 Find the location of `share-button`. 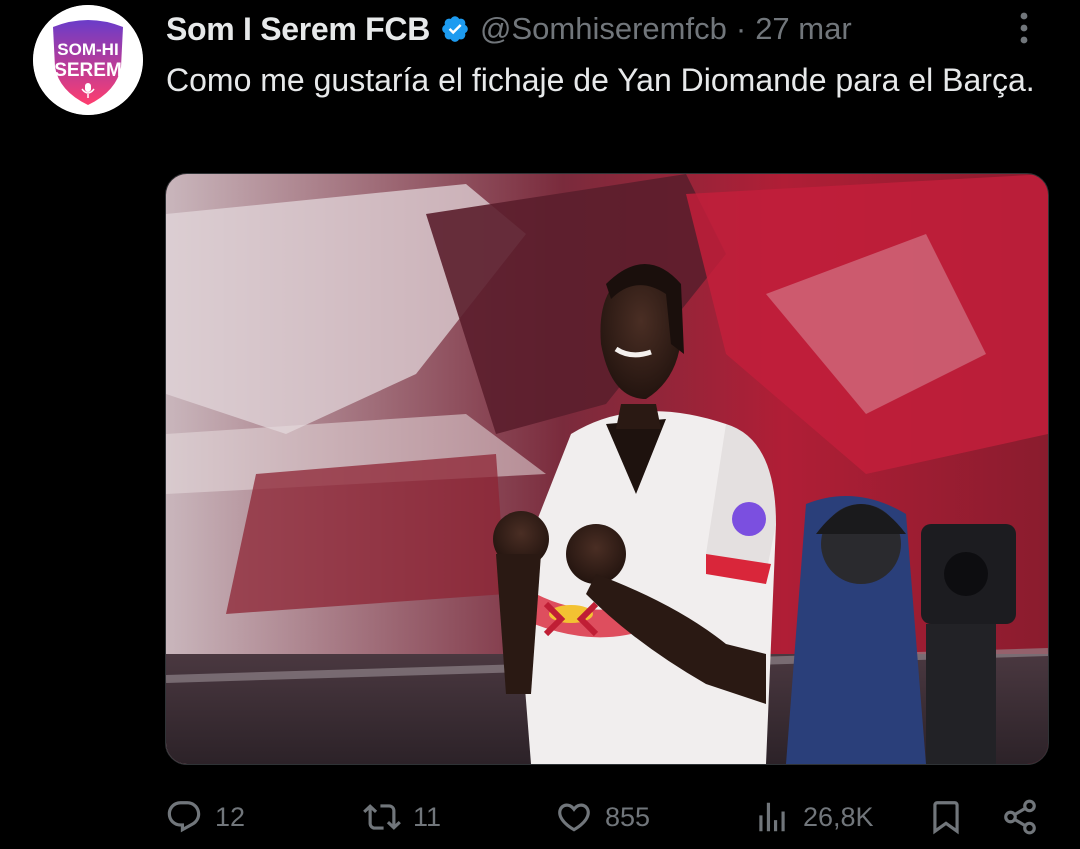

share-button is located at coordinates (1020, 817).